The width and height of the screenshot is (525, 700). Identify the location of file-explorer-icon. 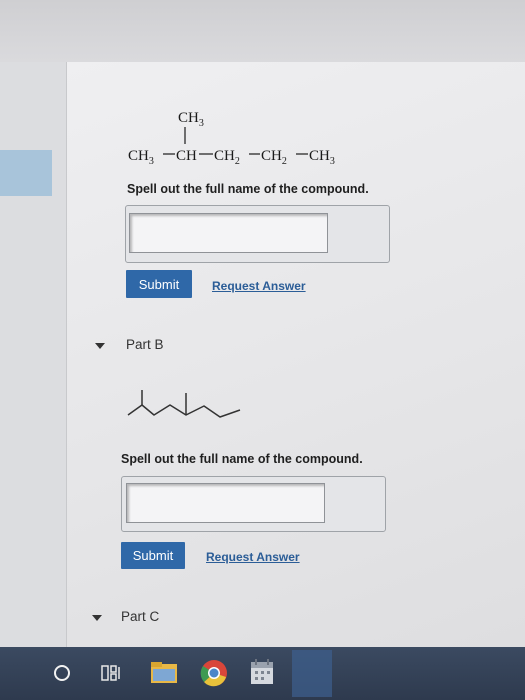
(164, 673).